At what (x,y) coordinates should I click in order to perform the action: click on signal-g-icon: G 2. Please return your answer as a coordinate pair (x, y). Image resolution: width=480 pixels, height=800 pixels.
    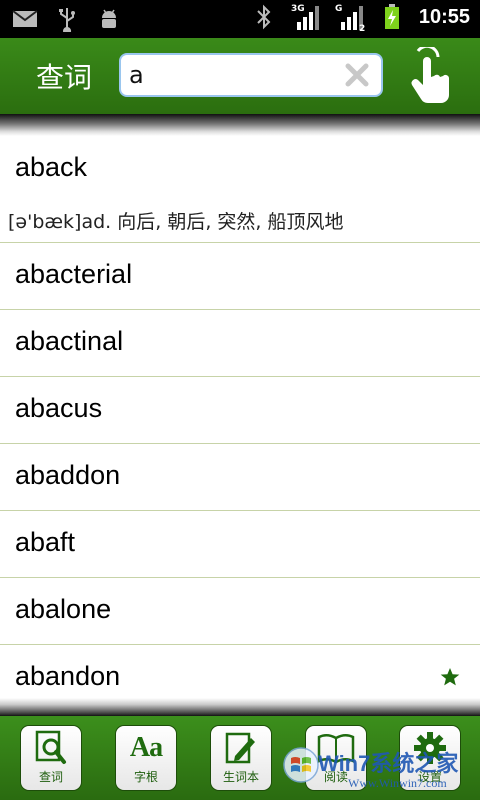
    Looking at the image, I should click on (350, 18).